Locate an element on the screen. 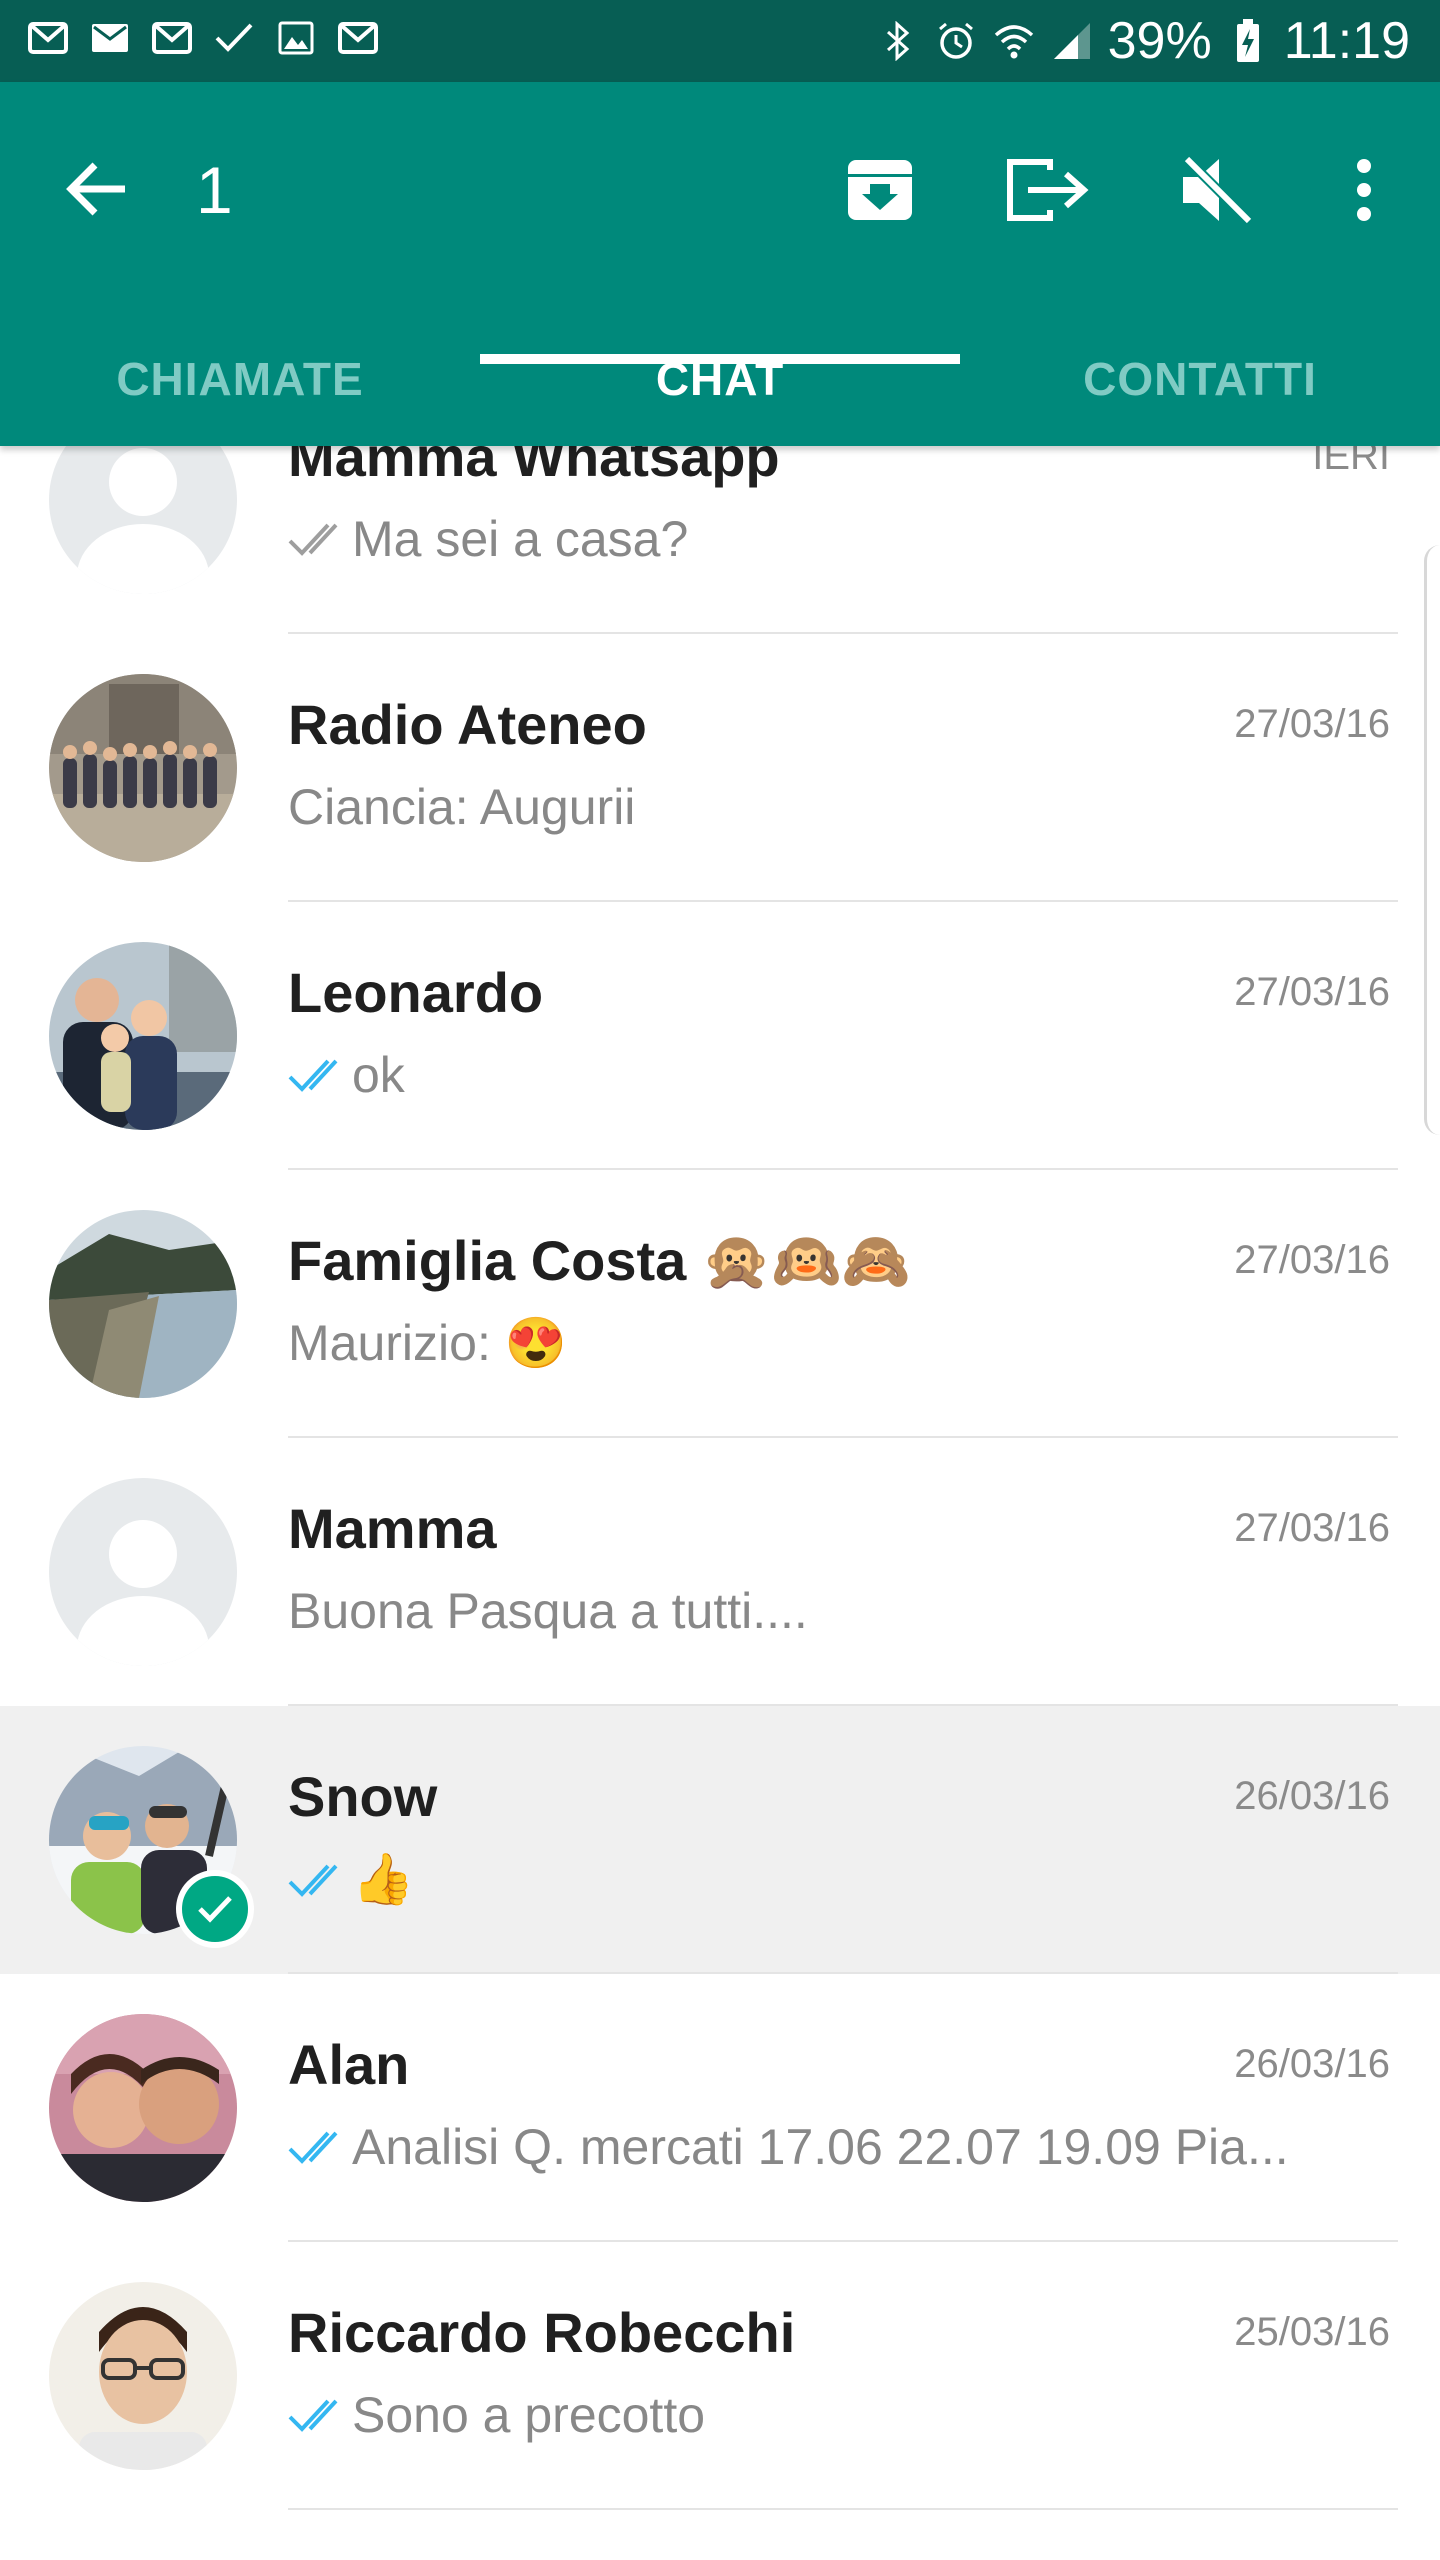  active-tab-indicator is located at coordinates (720, 359).